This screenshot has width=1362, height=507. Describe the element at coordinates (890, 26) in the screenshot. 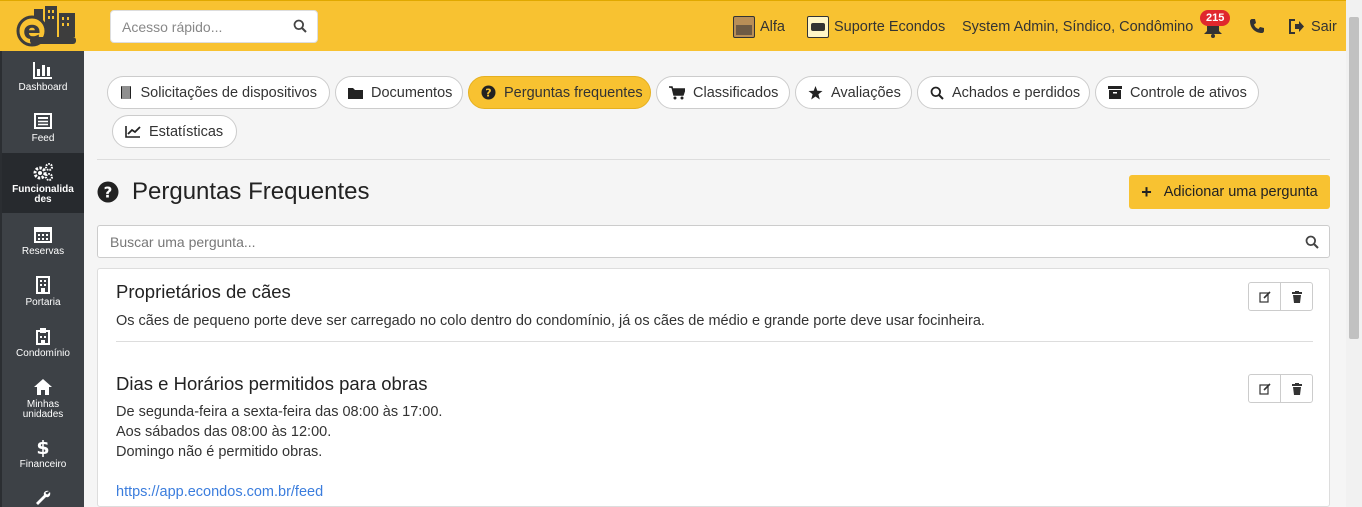

I see `support-label: Suporte Econdos` at that location.